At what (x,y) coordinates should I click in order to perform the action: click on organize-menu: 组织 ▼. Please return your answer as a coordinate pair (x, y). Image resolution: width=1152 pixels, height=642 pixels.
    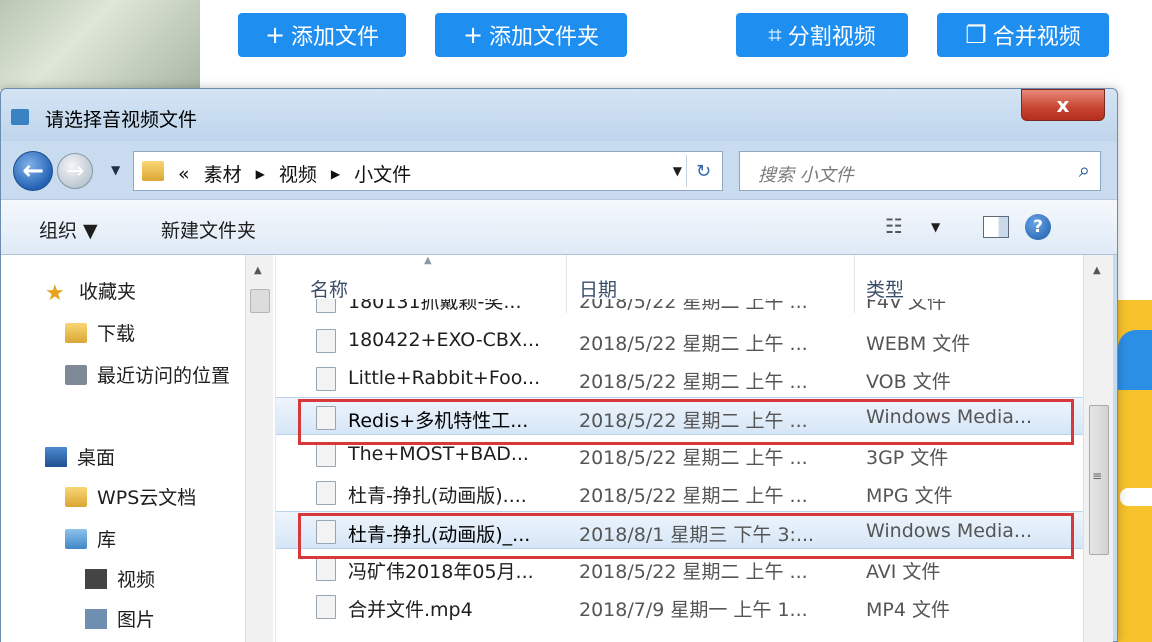
    Looking at the image, I should click on (68, 229).